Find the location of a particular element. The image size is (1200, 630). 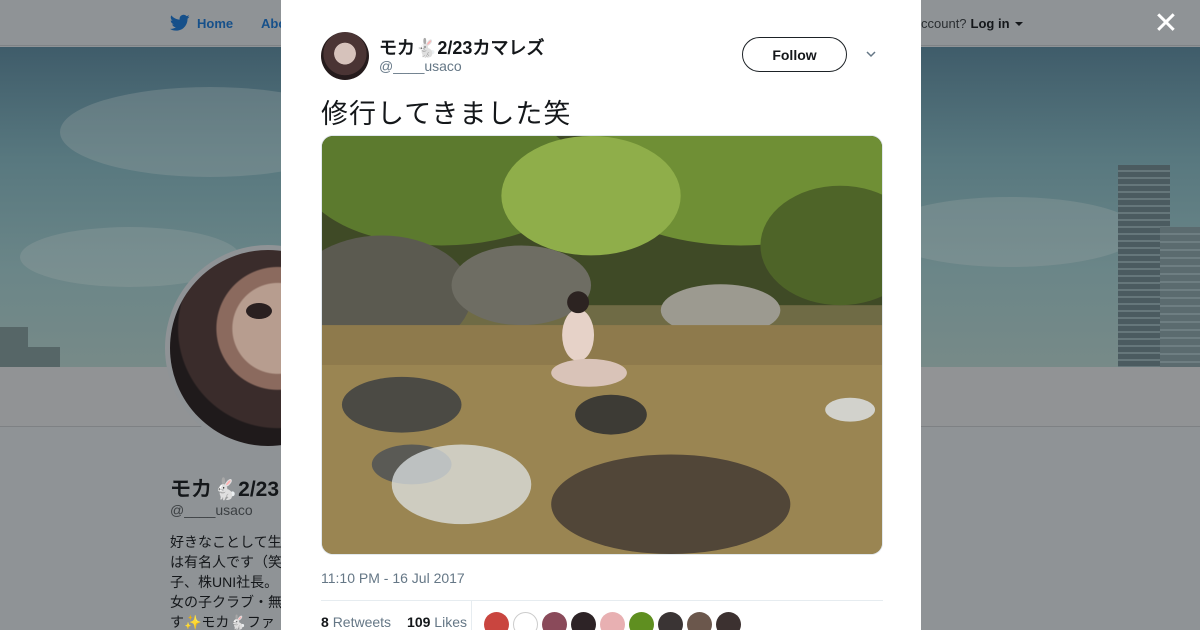

avatar-eye is located at coordinates (259, 311).